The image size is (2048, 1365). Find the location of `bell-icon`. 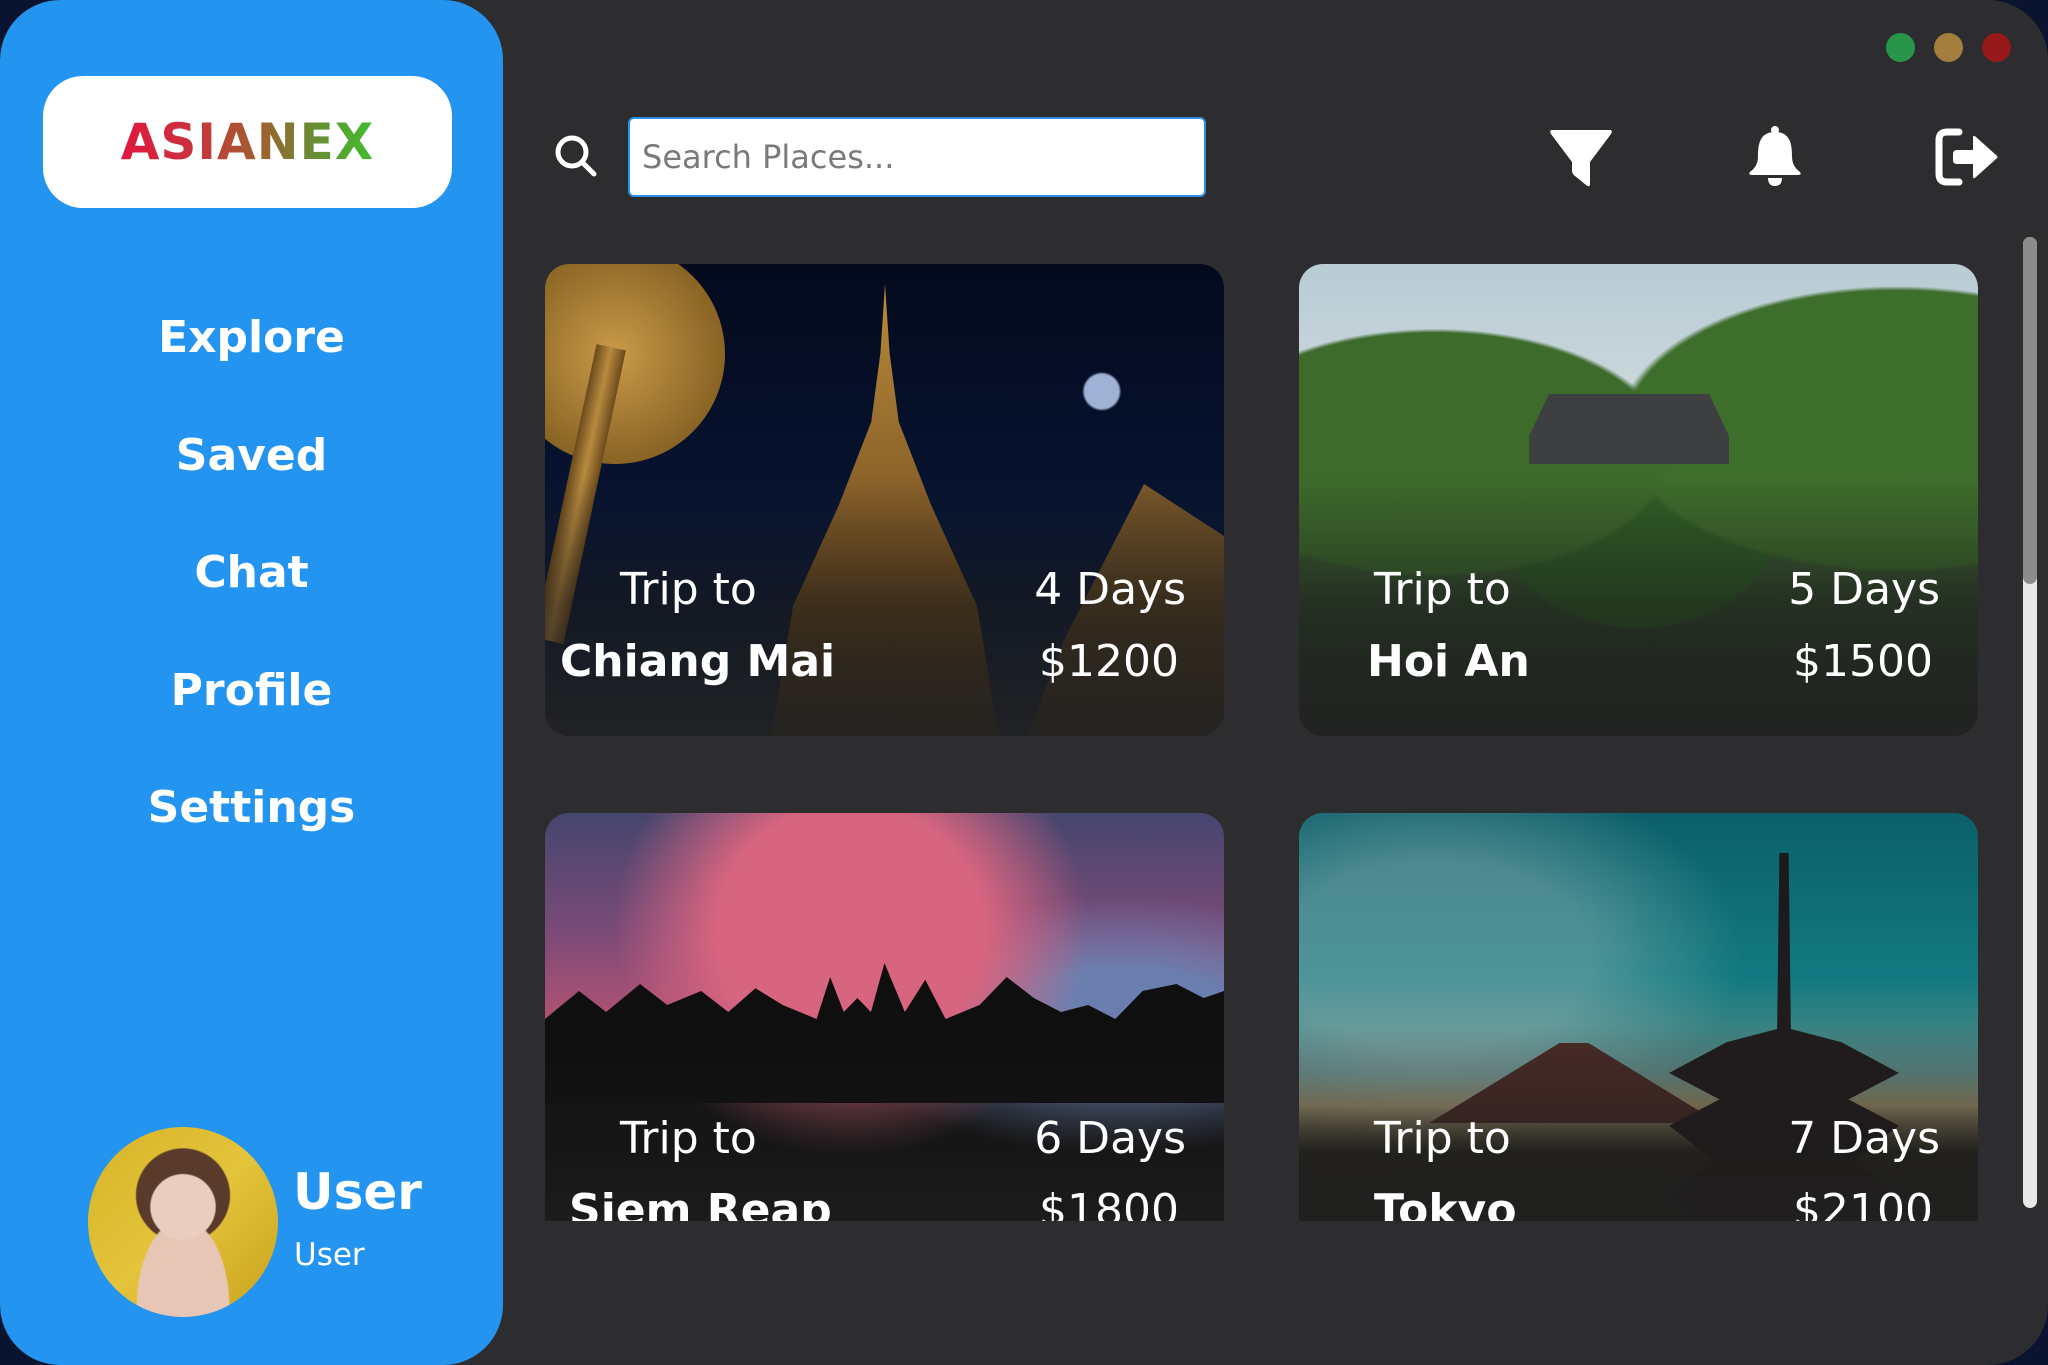

bell-icon is located at coordinates (1775, 157).